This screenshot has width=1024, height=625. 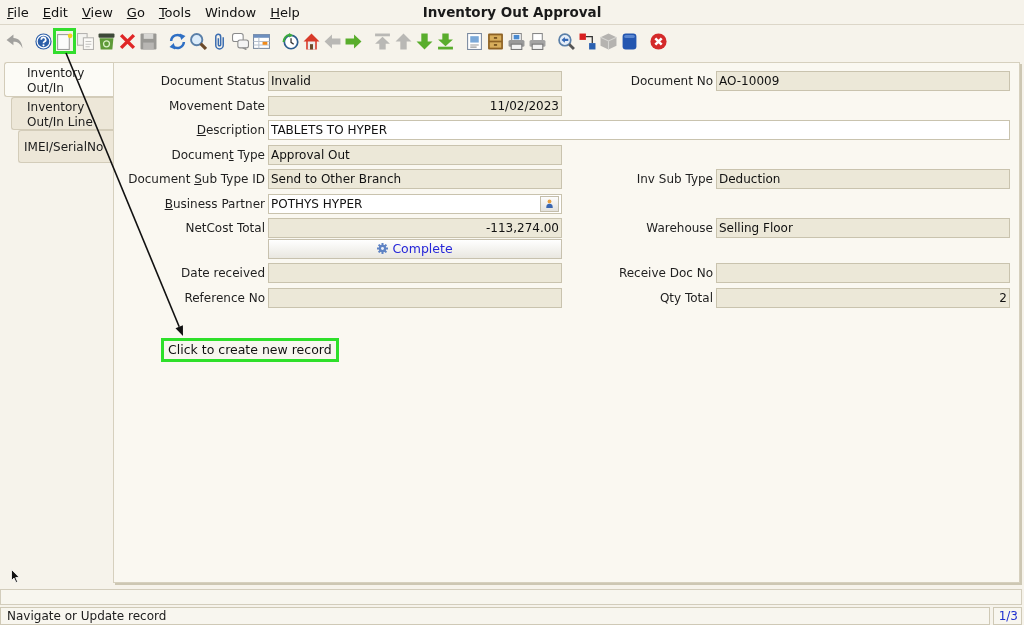 What do you see at coordinates (250, 350) in the screenshot?
I see `tooltip: Click to create new record` at bounding box center [250, 350].